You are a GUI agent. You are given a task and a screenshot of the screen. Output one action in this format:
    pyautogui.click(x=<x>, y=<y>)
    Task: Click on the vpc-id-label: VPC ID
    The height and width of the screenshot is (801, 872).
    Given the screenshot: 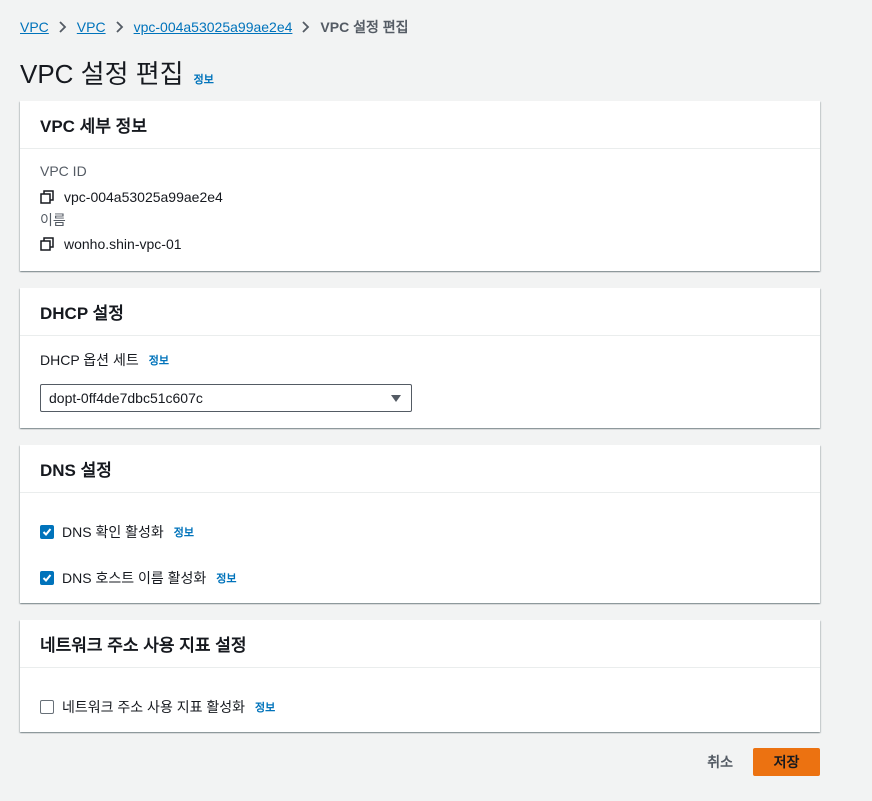 What is the action you would take?
    pyautogui.click(x=63, y=171)
    